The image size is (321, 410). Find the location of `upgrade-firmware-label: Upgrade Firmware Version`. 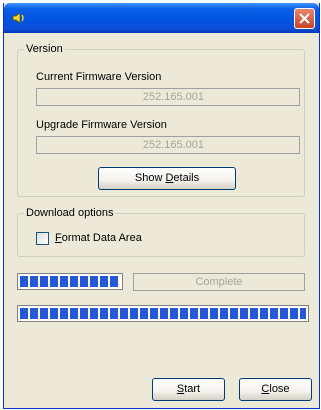

upgrade-firmware-label: Upgrade Firmware Version is located at coordinates (101, 125).